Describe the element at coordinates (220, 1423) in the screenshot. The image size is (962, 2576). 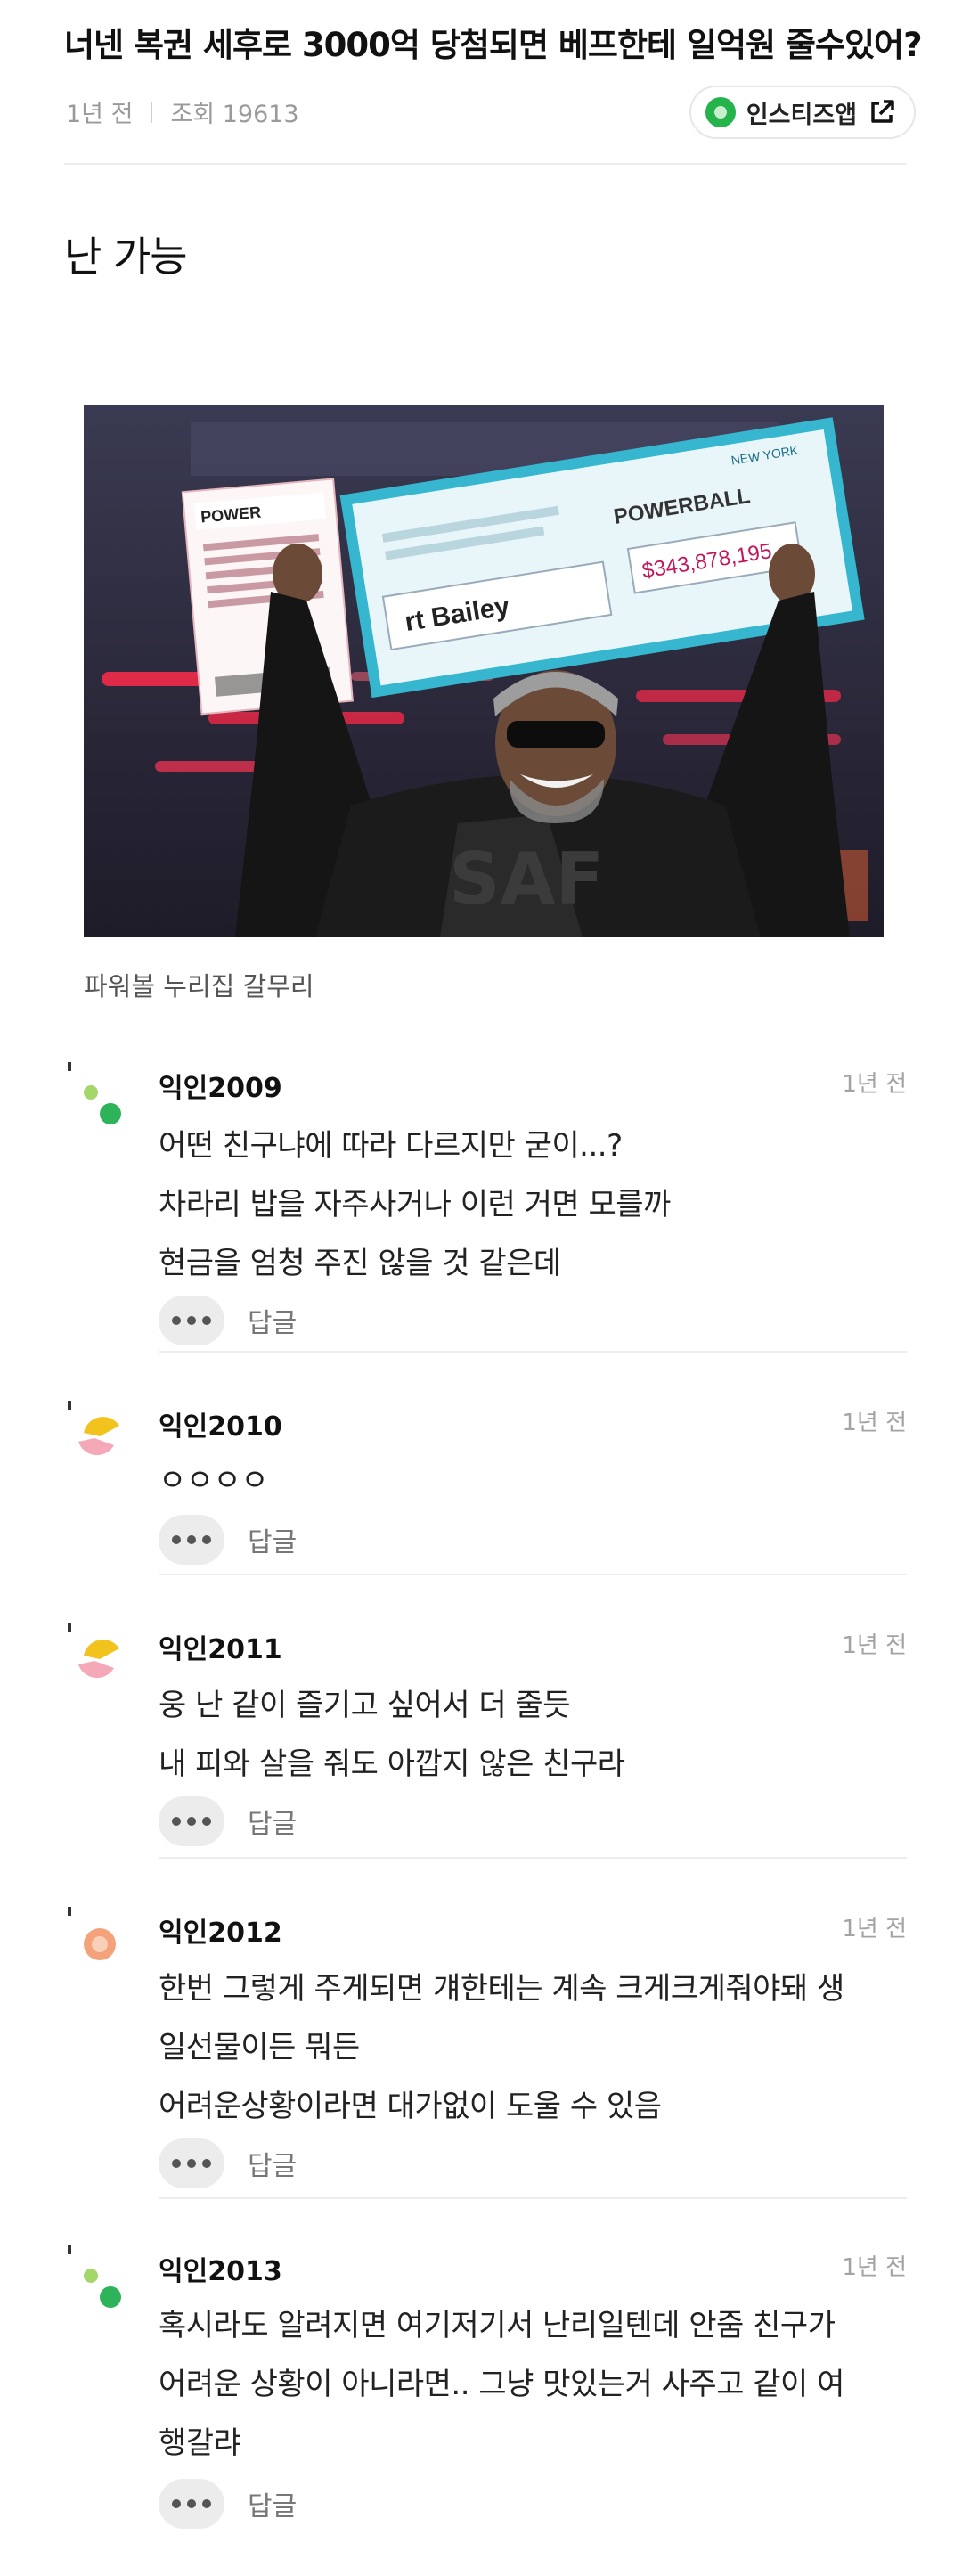
I see `comment-author: 익인2010` at that location.